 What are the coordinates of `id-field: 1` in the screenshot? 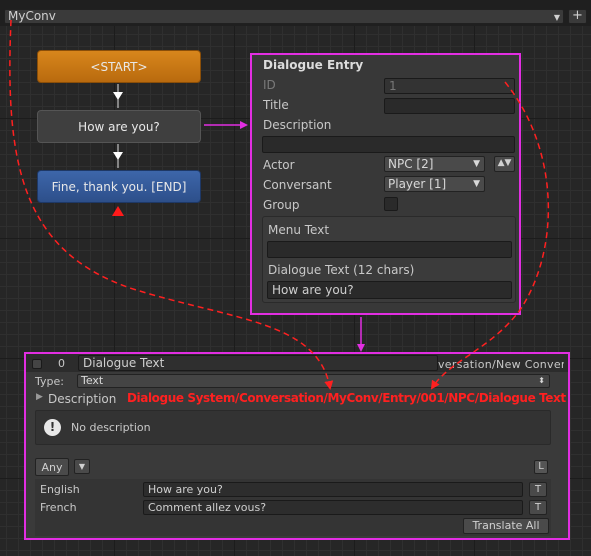 It's located at (449, 86).